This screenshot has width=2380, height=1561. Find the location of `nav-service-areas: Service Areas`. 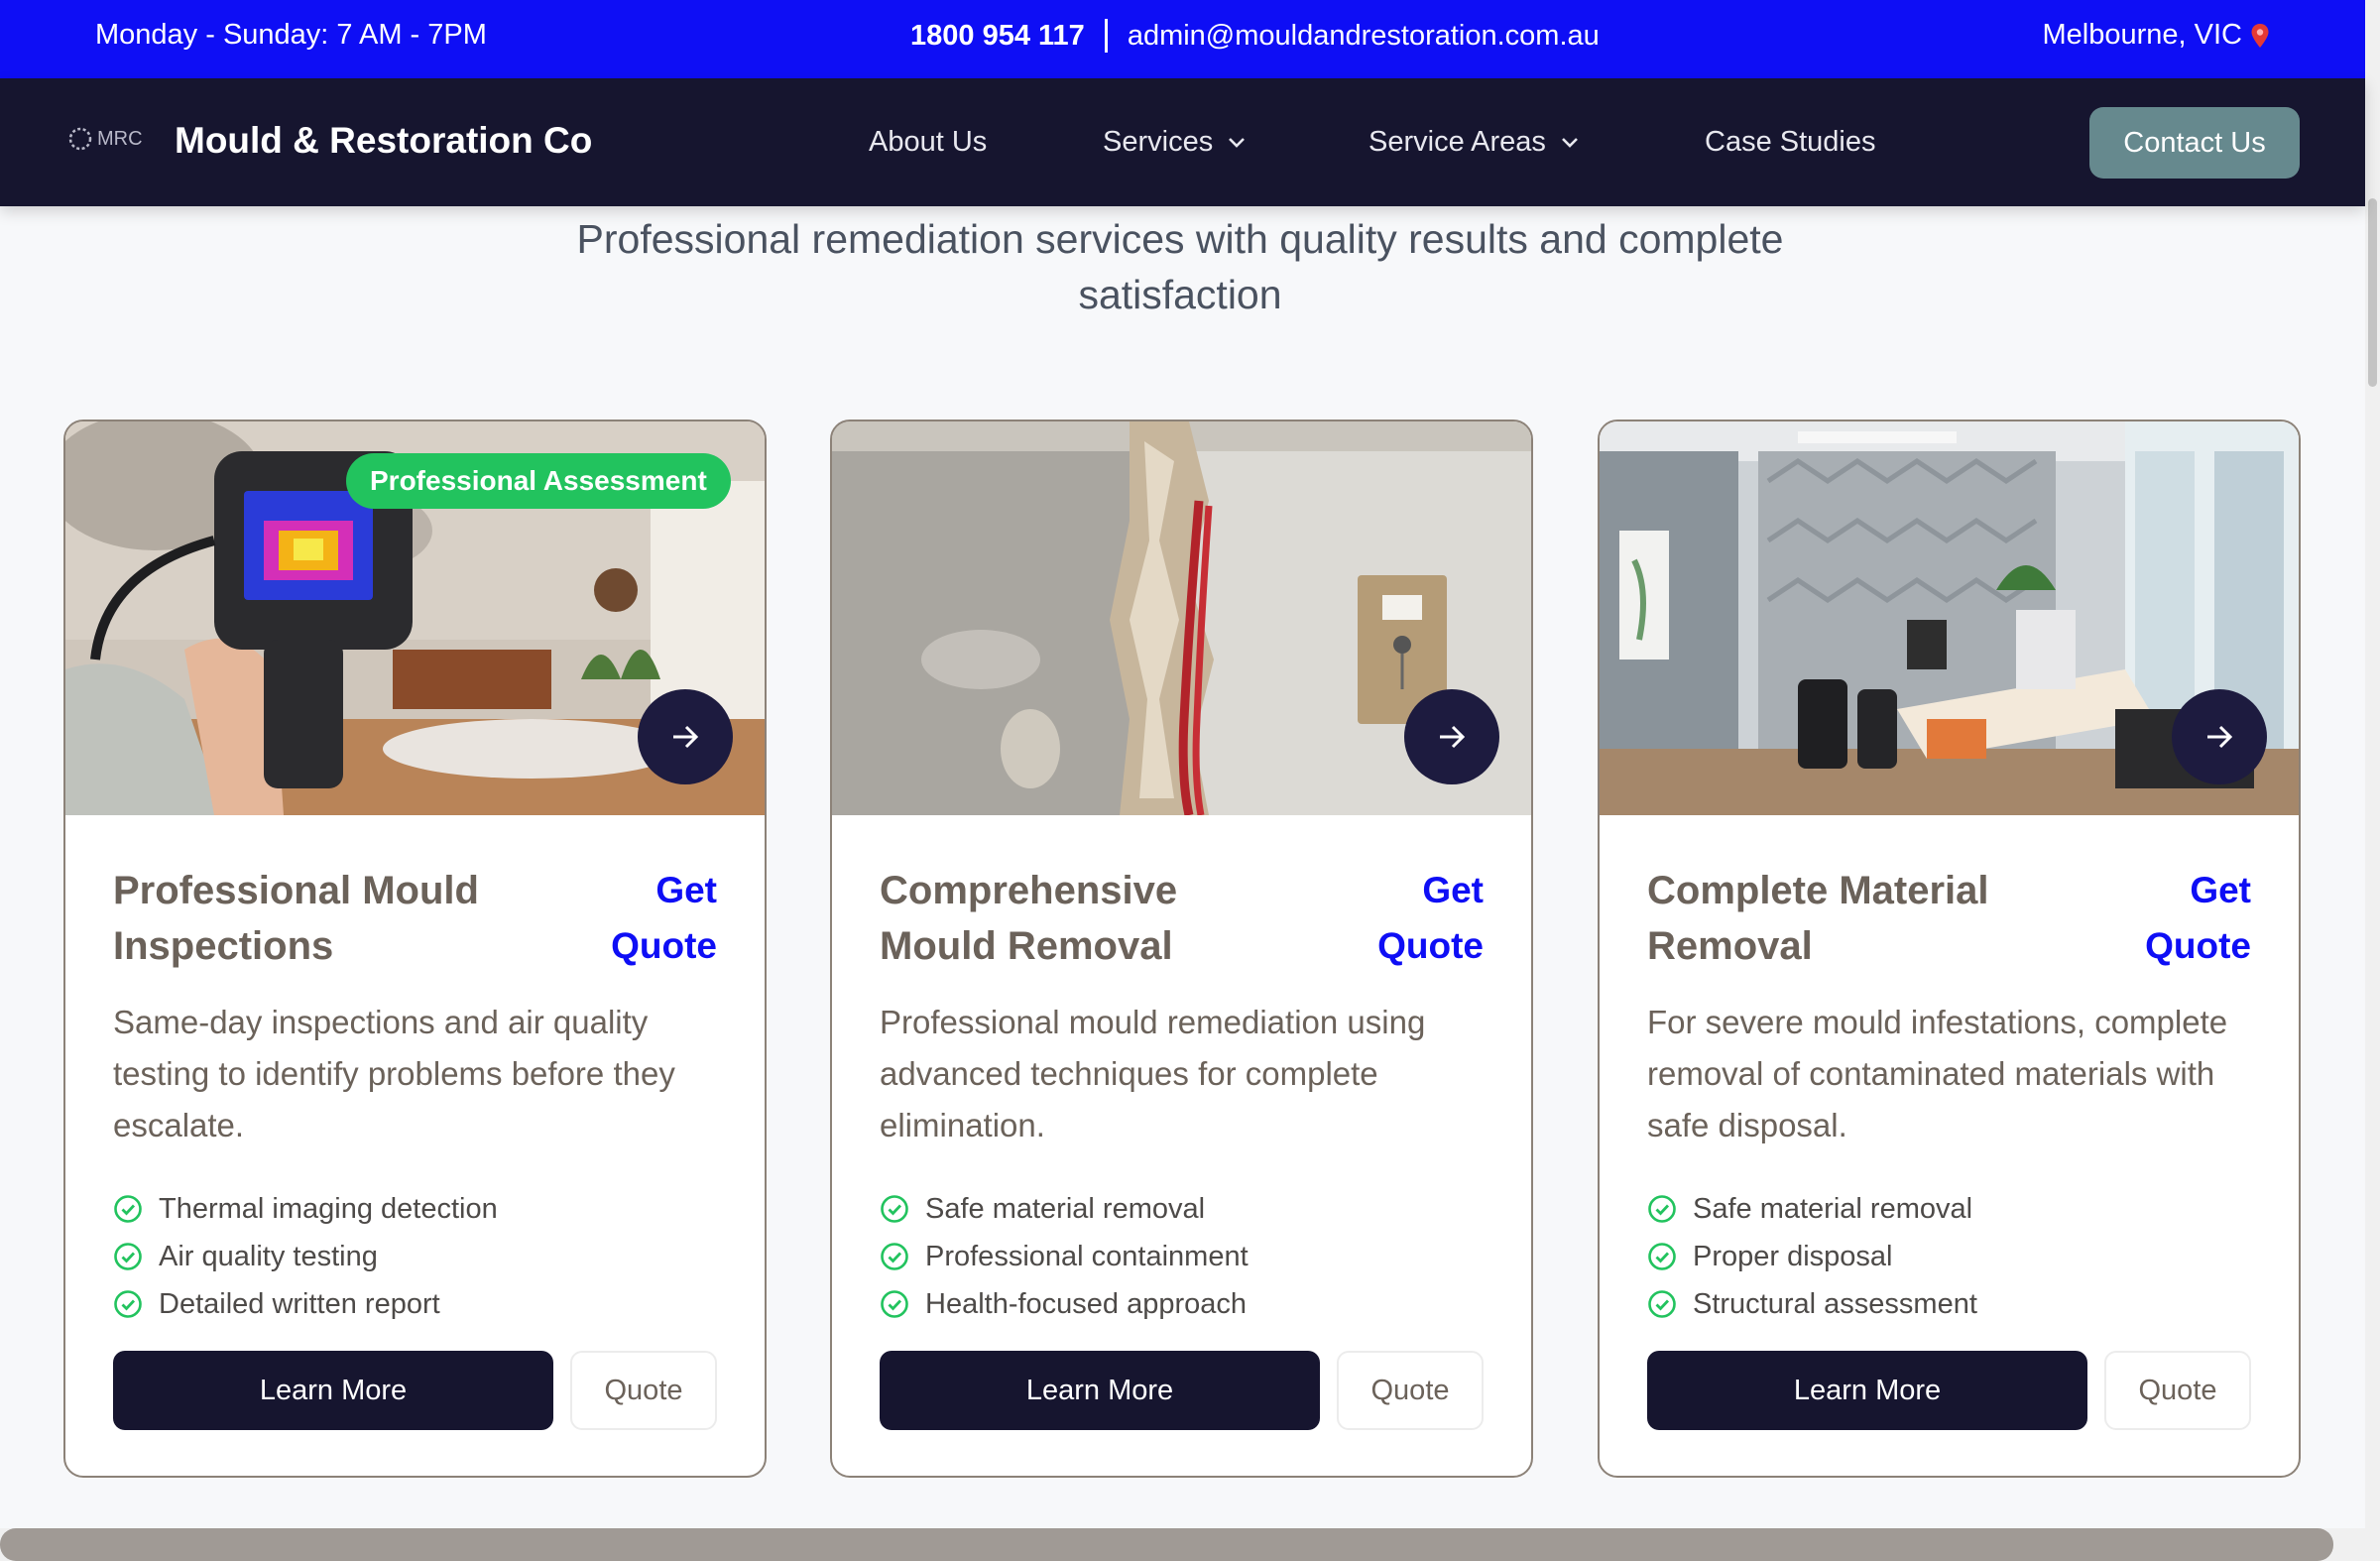

nav-service-areas: Service Areas is located at coordinates (1474, 142).